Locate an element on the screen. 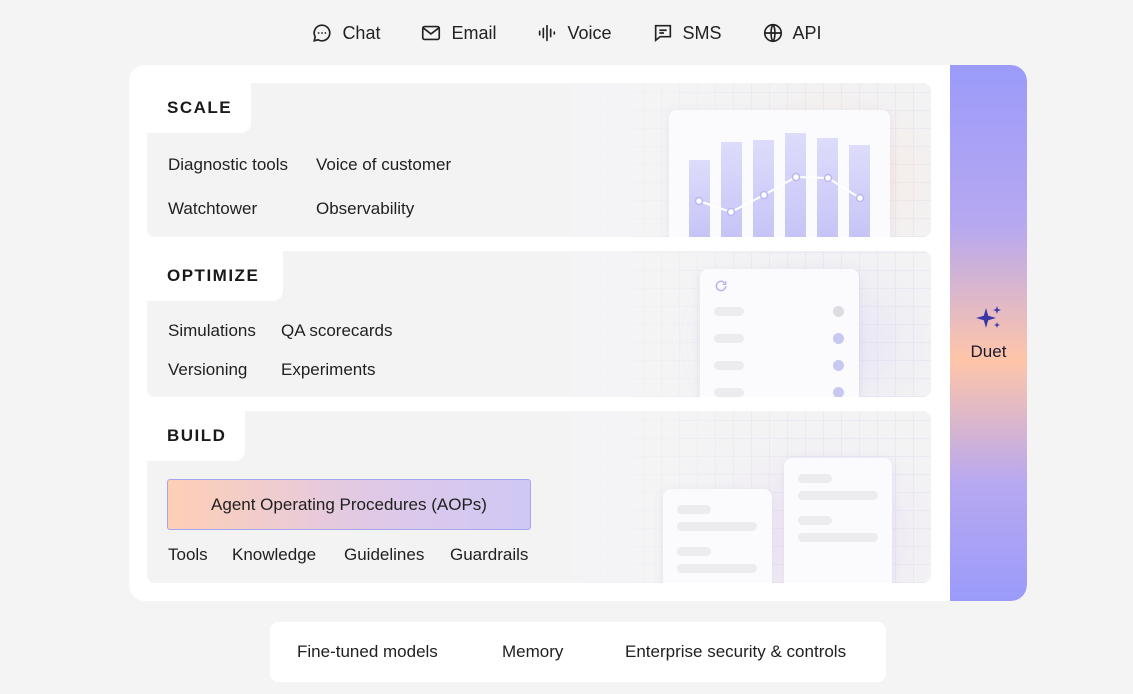 Image resolution: width=1133 pixels, height=694 pixels. channel-row: Chat Email Voice SMS API is located at coordinates (566, 33).